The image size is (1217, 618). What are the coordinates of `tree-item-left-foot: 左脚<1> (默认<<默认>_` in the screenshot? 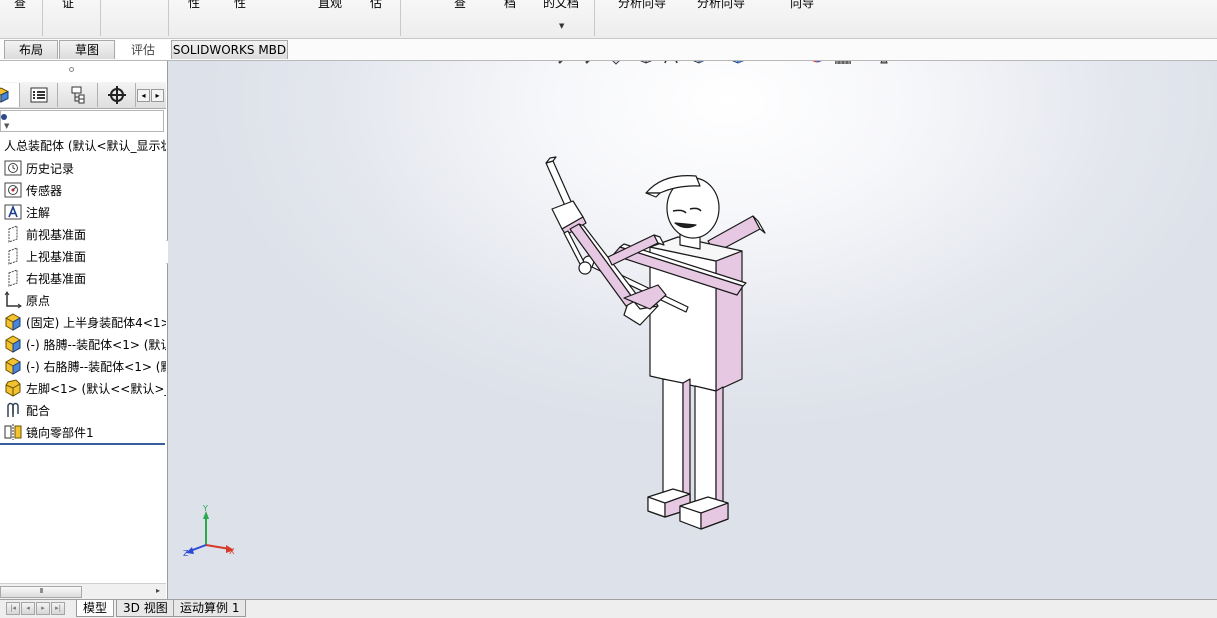 It's located at (84, 388).